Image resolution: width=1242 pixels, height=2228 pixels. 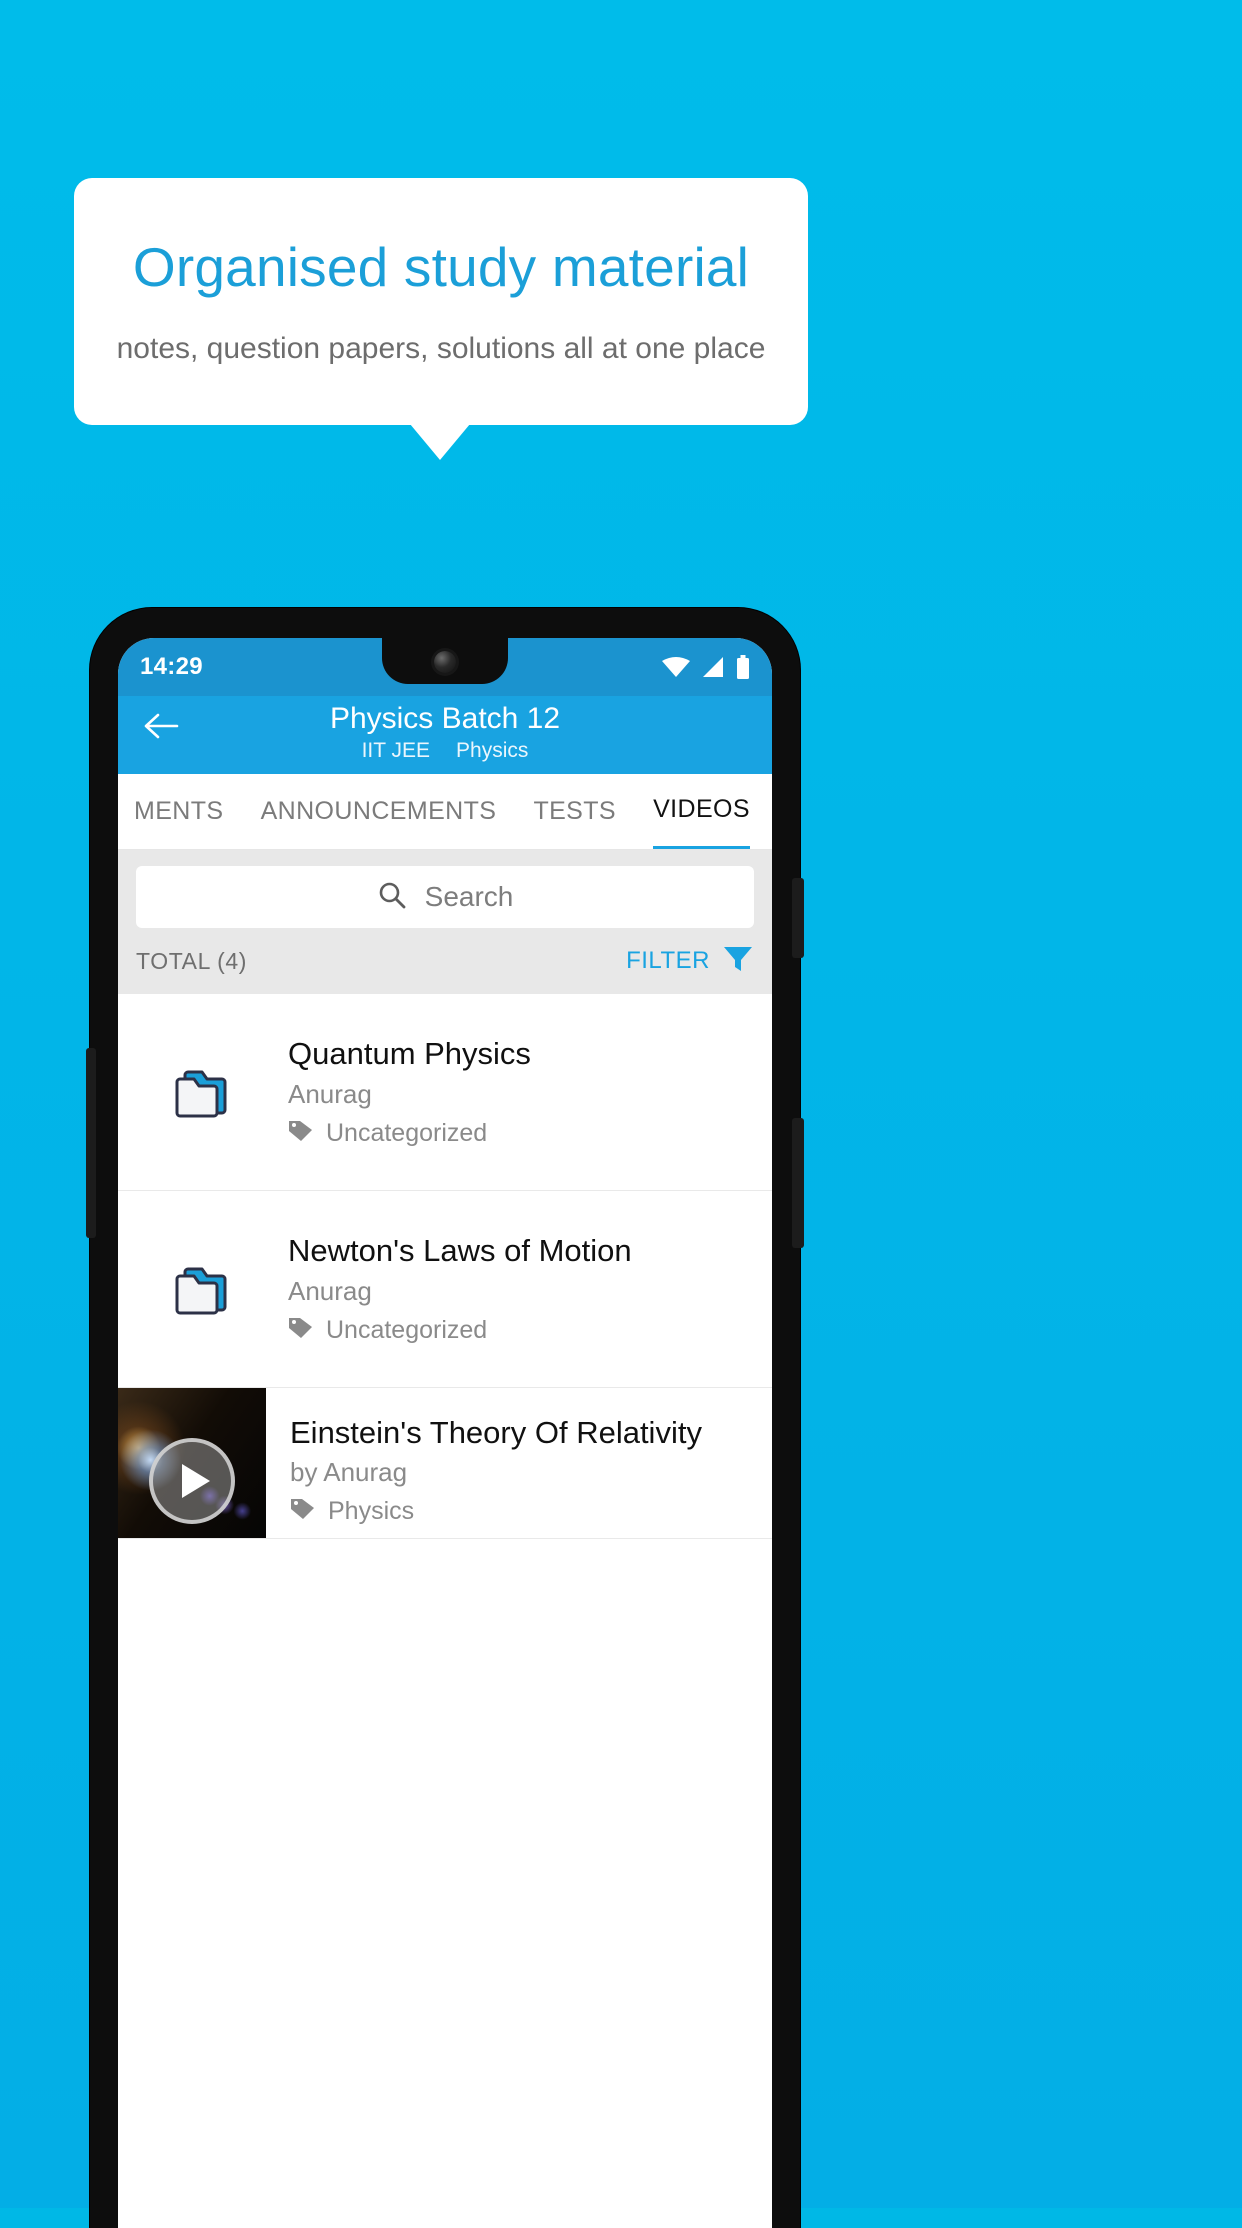 I want to click on list-item: Quantum Physics Anurag Uncategorized, so click(x=445, y=1092).